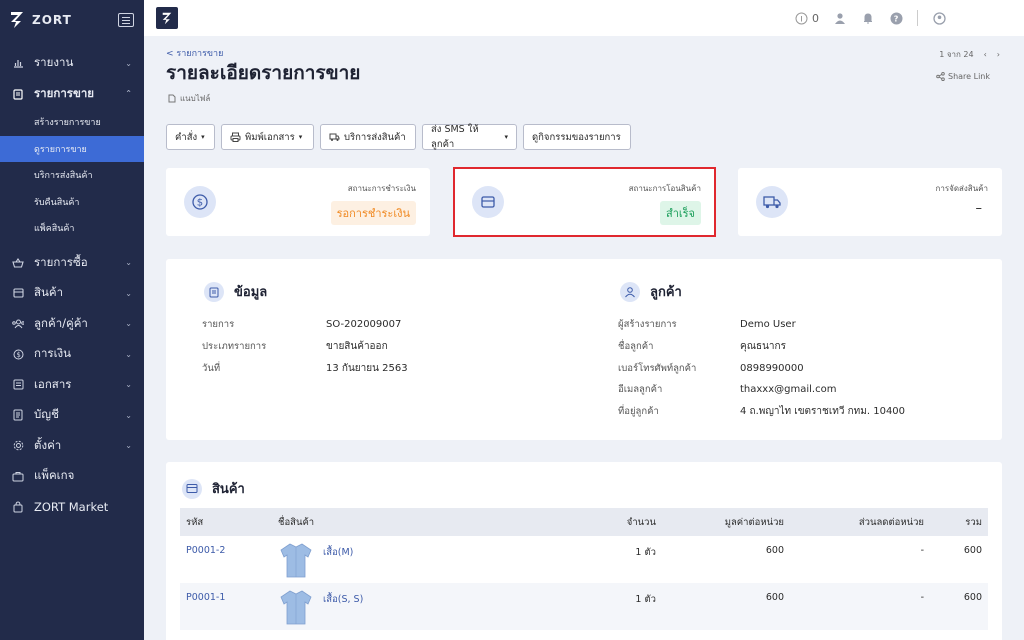 The height and width of the screenshot is (640, 1024). Describe the element at coordinates (72, 446) in the screenshot. I see `sidebar-item-settings: ตั้งค่า ⌄` at that location.